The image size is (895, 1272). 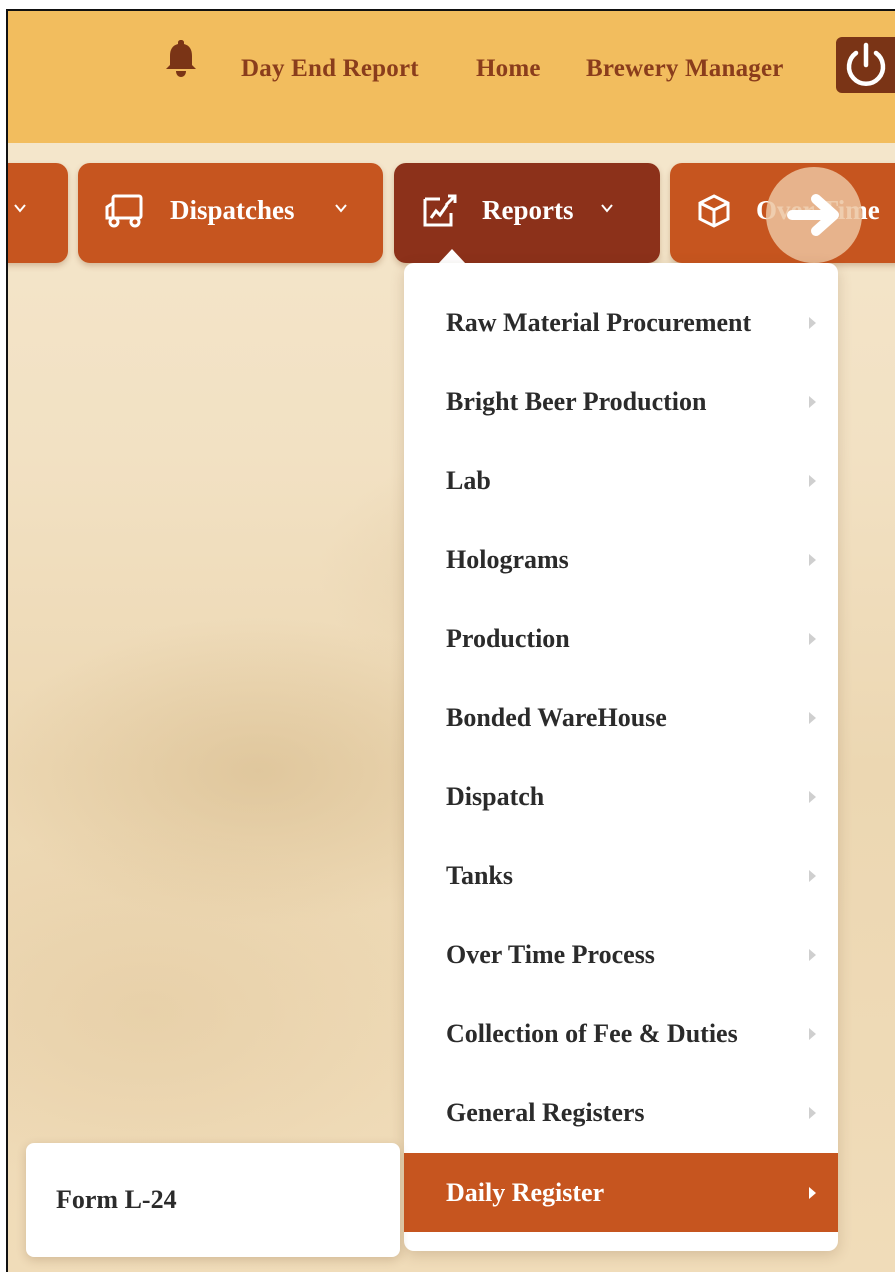 What do you see at coordinates (592, 1033) in the screenshot?
I see `menu-item-label: Collection of Fee & Duties` at bounding box center [592, 1033].